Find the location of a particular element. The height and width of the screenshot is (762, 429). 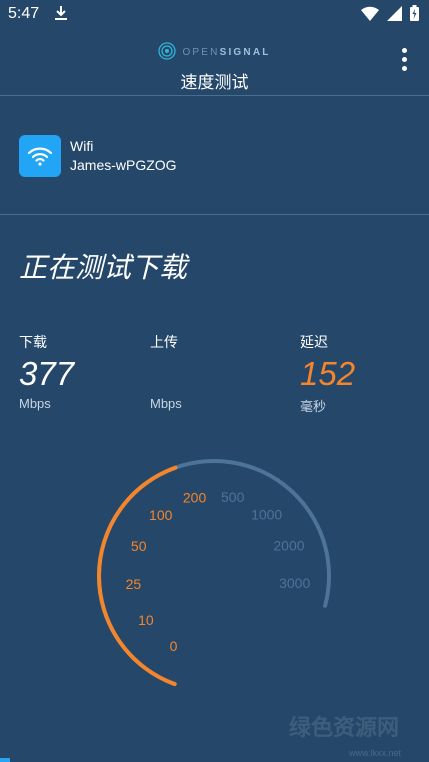

gauge-tick-label: 3000 is located at coordinates (294, 583).